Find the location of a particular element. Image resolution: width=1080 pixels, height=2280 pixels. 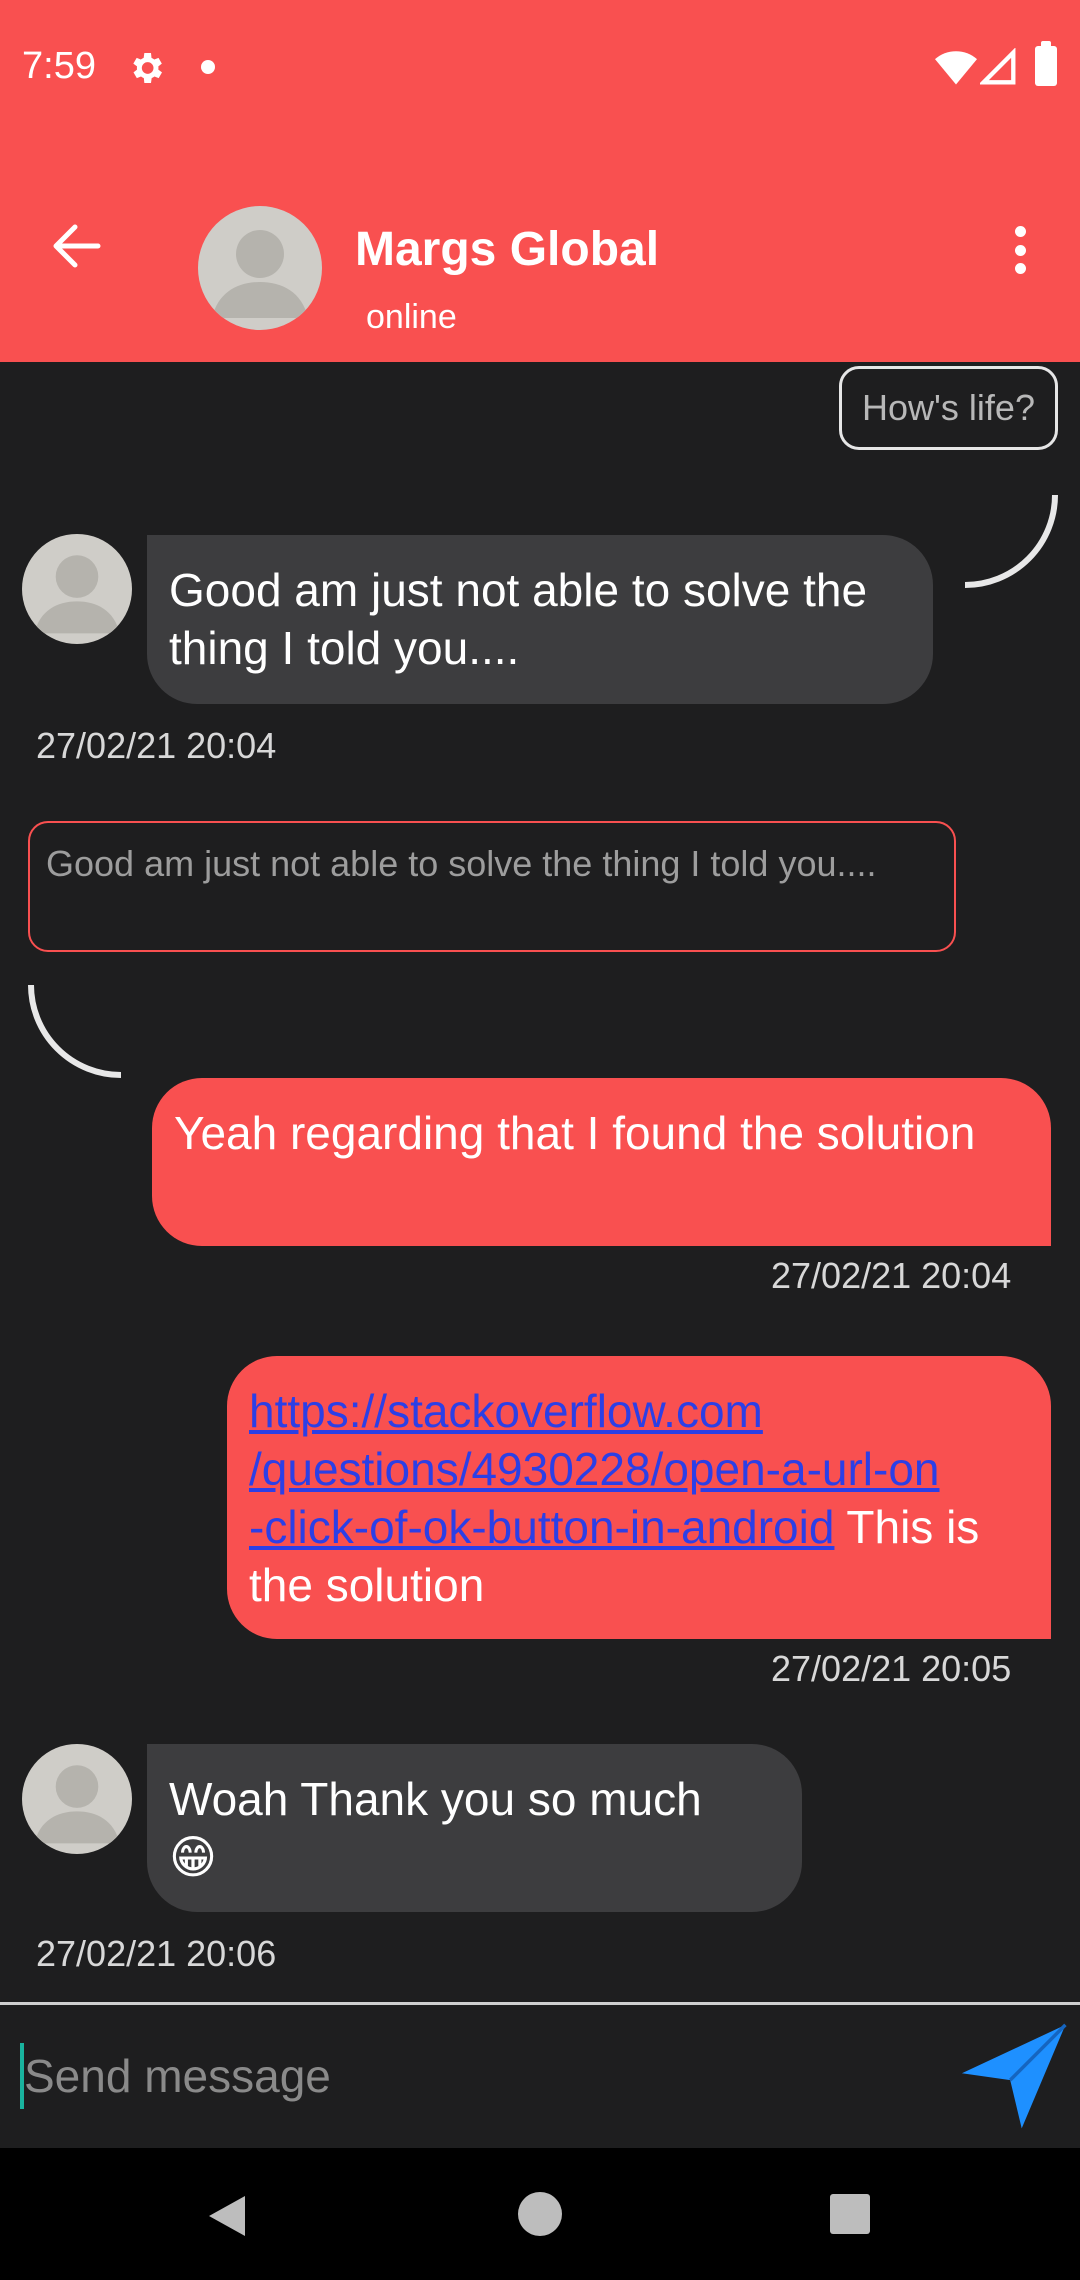

nav-recents-icon is located at coordinates (850, 2214).